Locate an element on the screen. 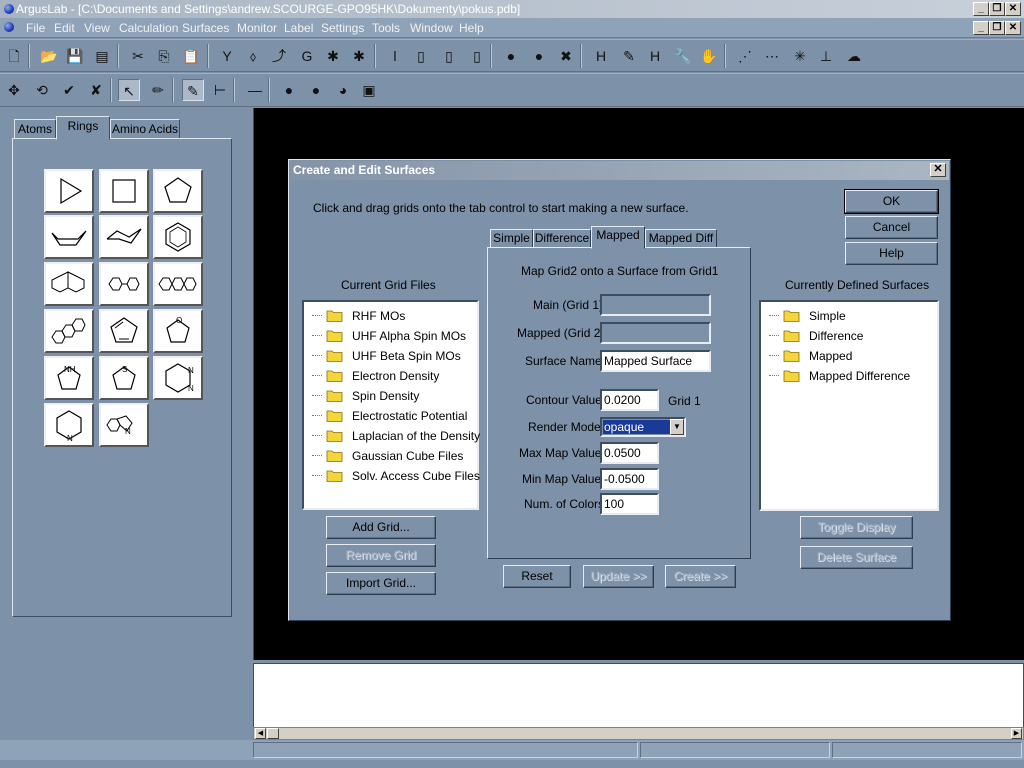 The image size is (1024, 768). list-item: Solv. Access Cube Files is located at coordinates (396, 476).